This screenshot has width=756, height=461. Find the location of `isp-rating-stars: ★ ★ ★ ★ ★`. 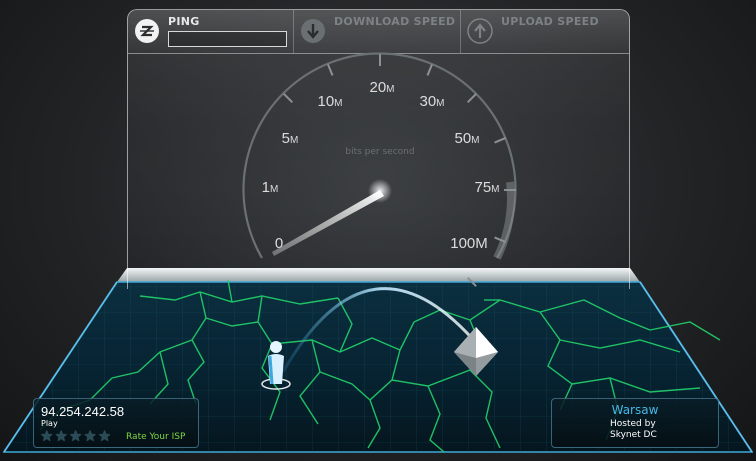

isp-rating-stars: ★ ★ ★ ★ ★ is located at coordinates (75, 436).